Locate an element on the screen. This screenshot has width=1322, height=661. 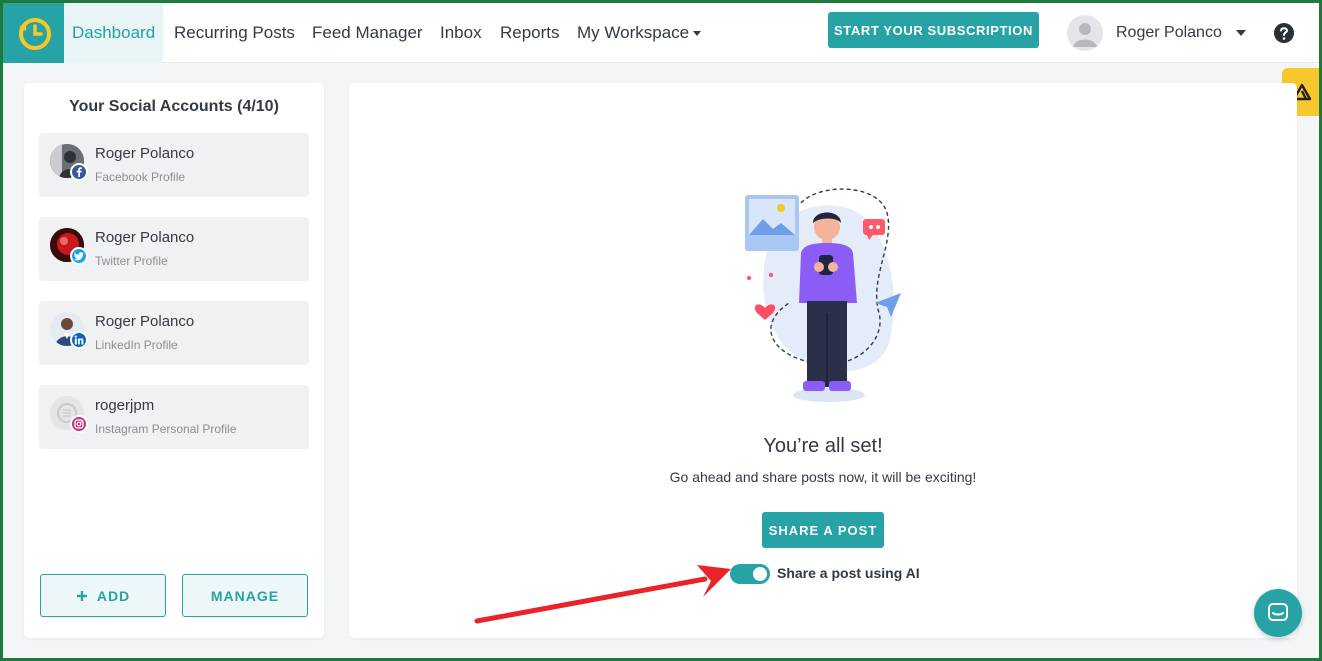
panel-title: Your Social Accounts (4/10) is located at coordinates (174, 106).